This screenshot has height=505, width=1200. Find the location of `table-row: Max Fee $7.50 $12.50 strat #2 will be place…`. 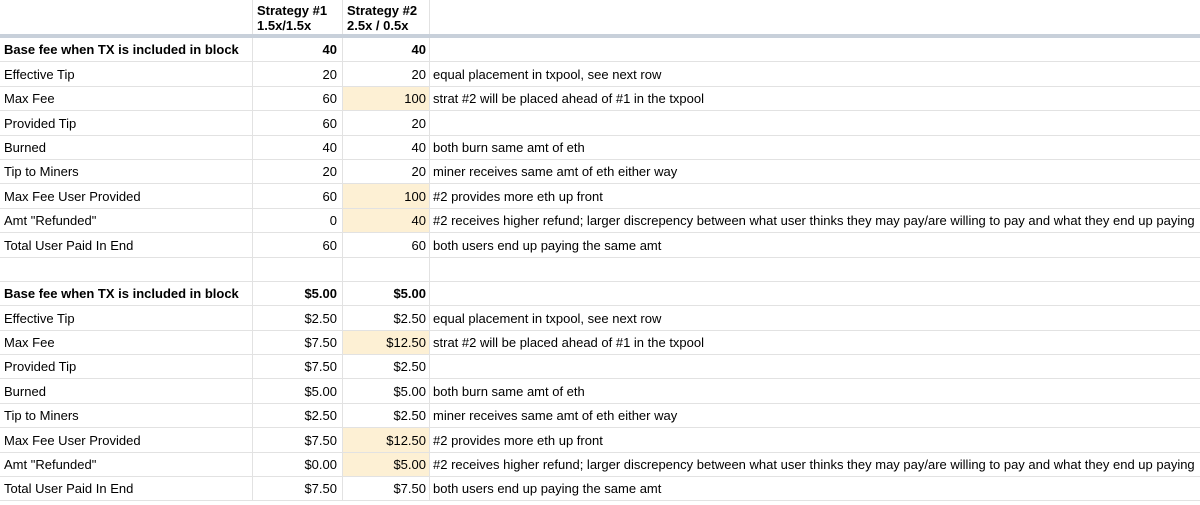

table-row: Max Fee $7.50 $12.50 strat #2 will be place… is located at coordinates (600, 343).